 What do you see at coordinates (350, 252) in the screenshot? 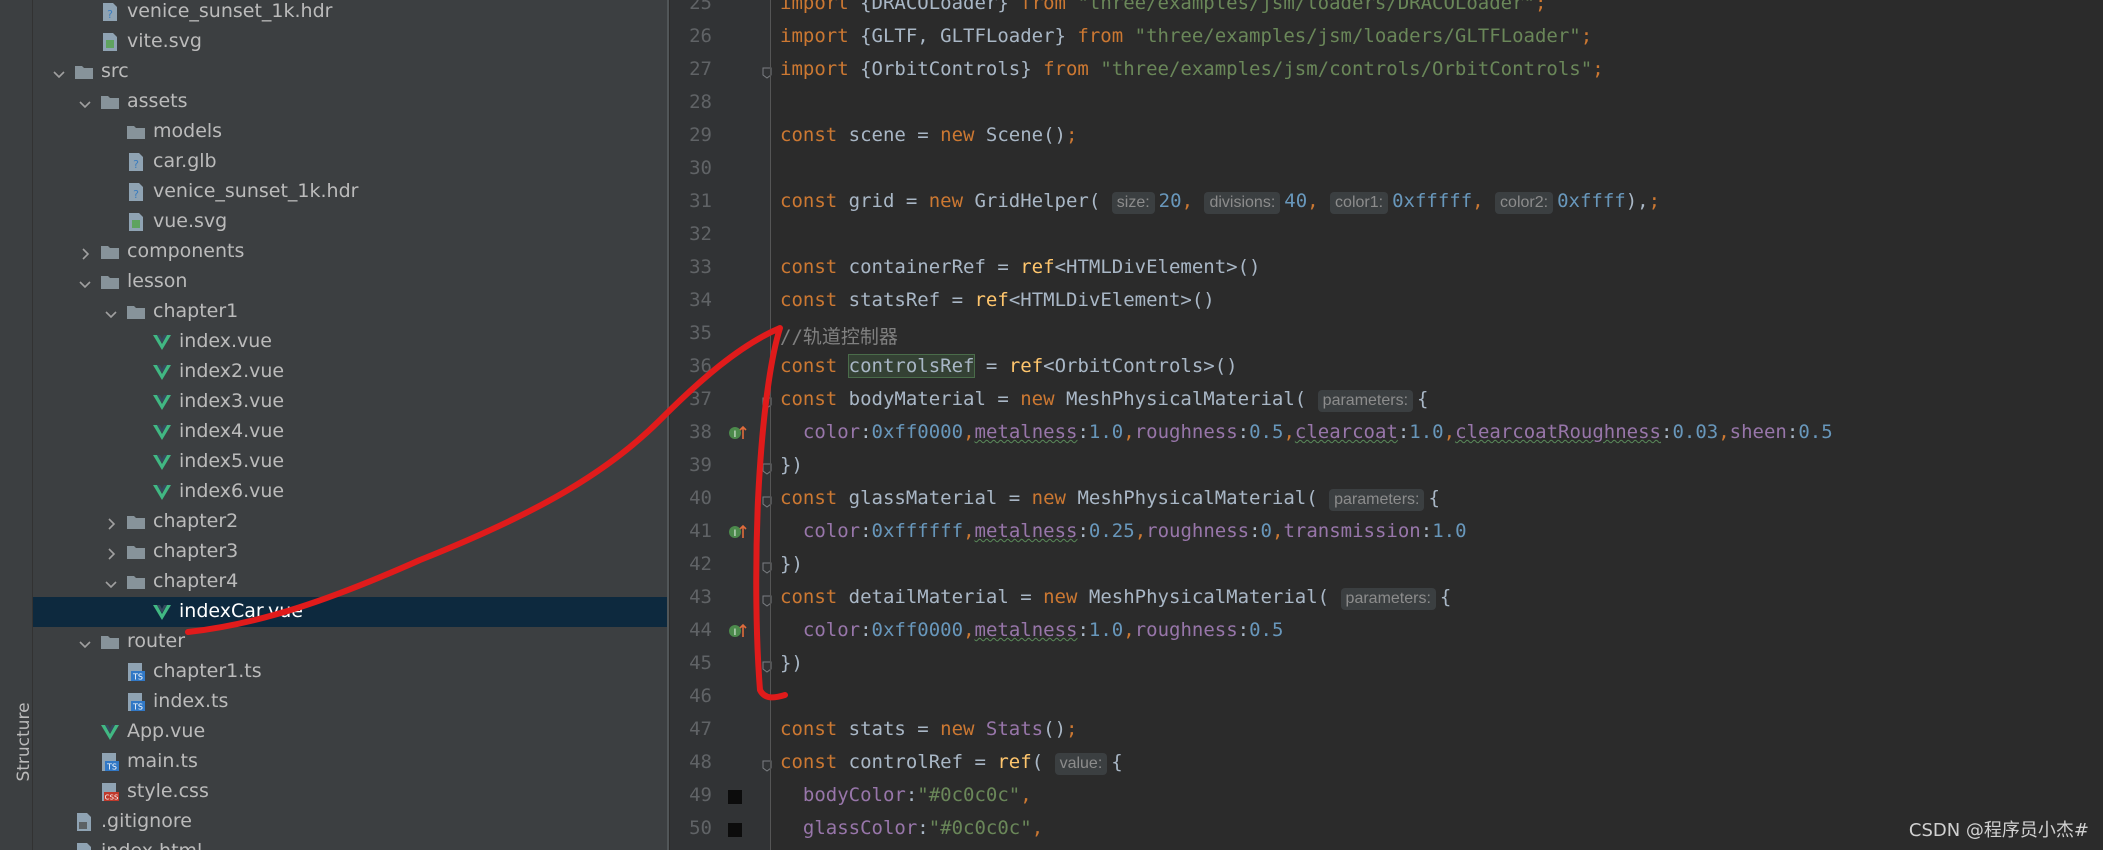
I see `tree-item: components` at bounding box center [350, 252].